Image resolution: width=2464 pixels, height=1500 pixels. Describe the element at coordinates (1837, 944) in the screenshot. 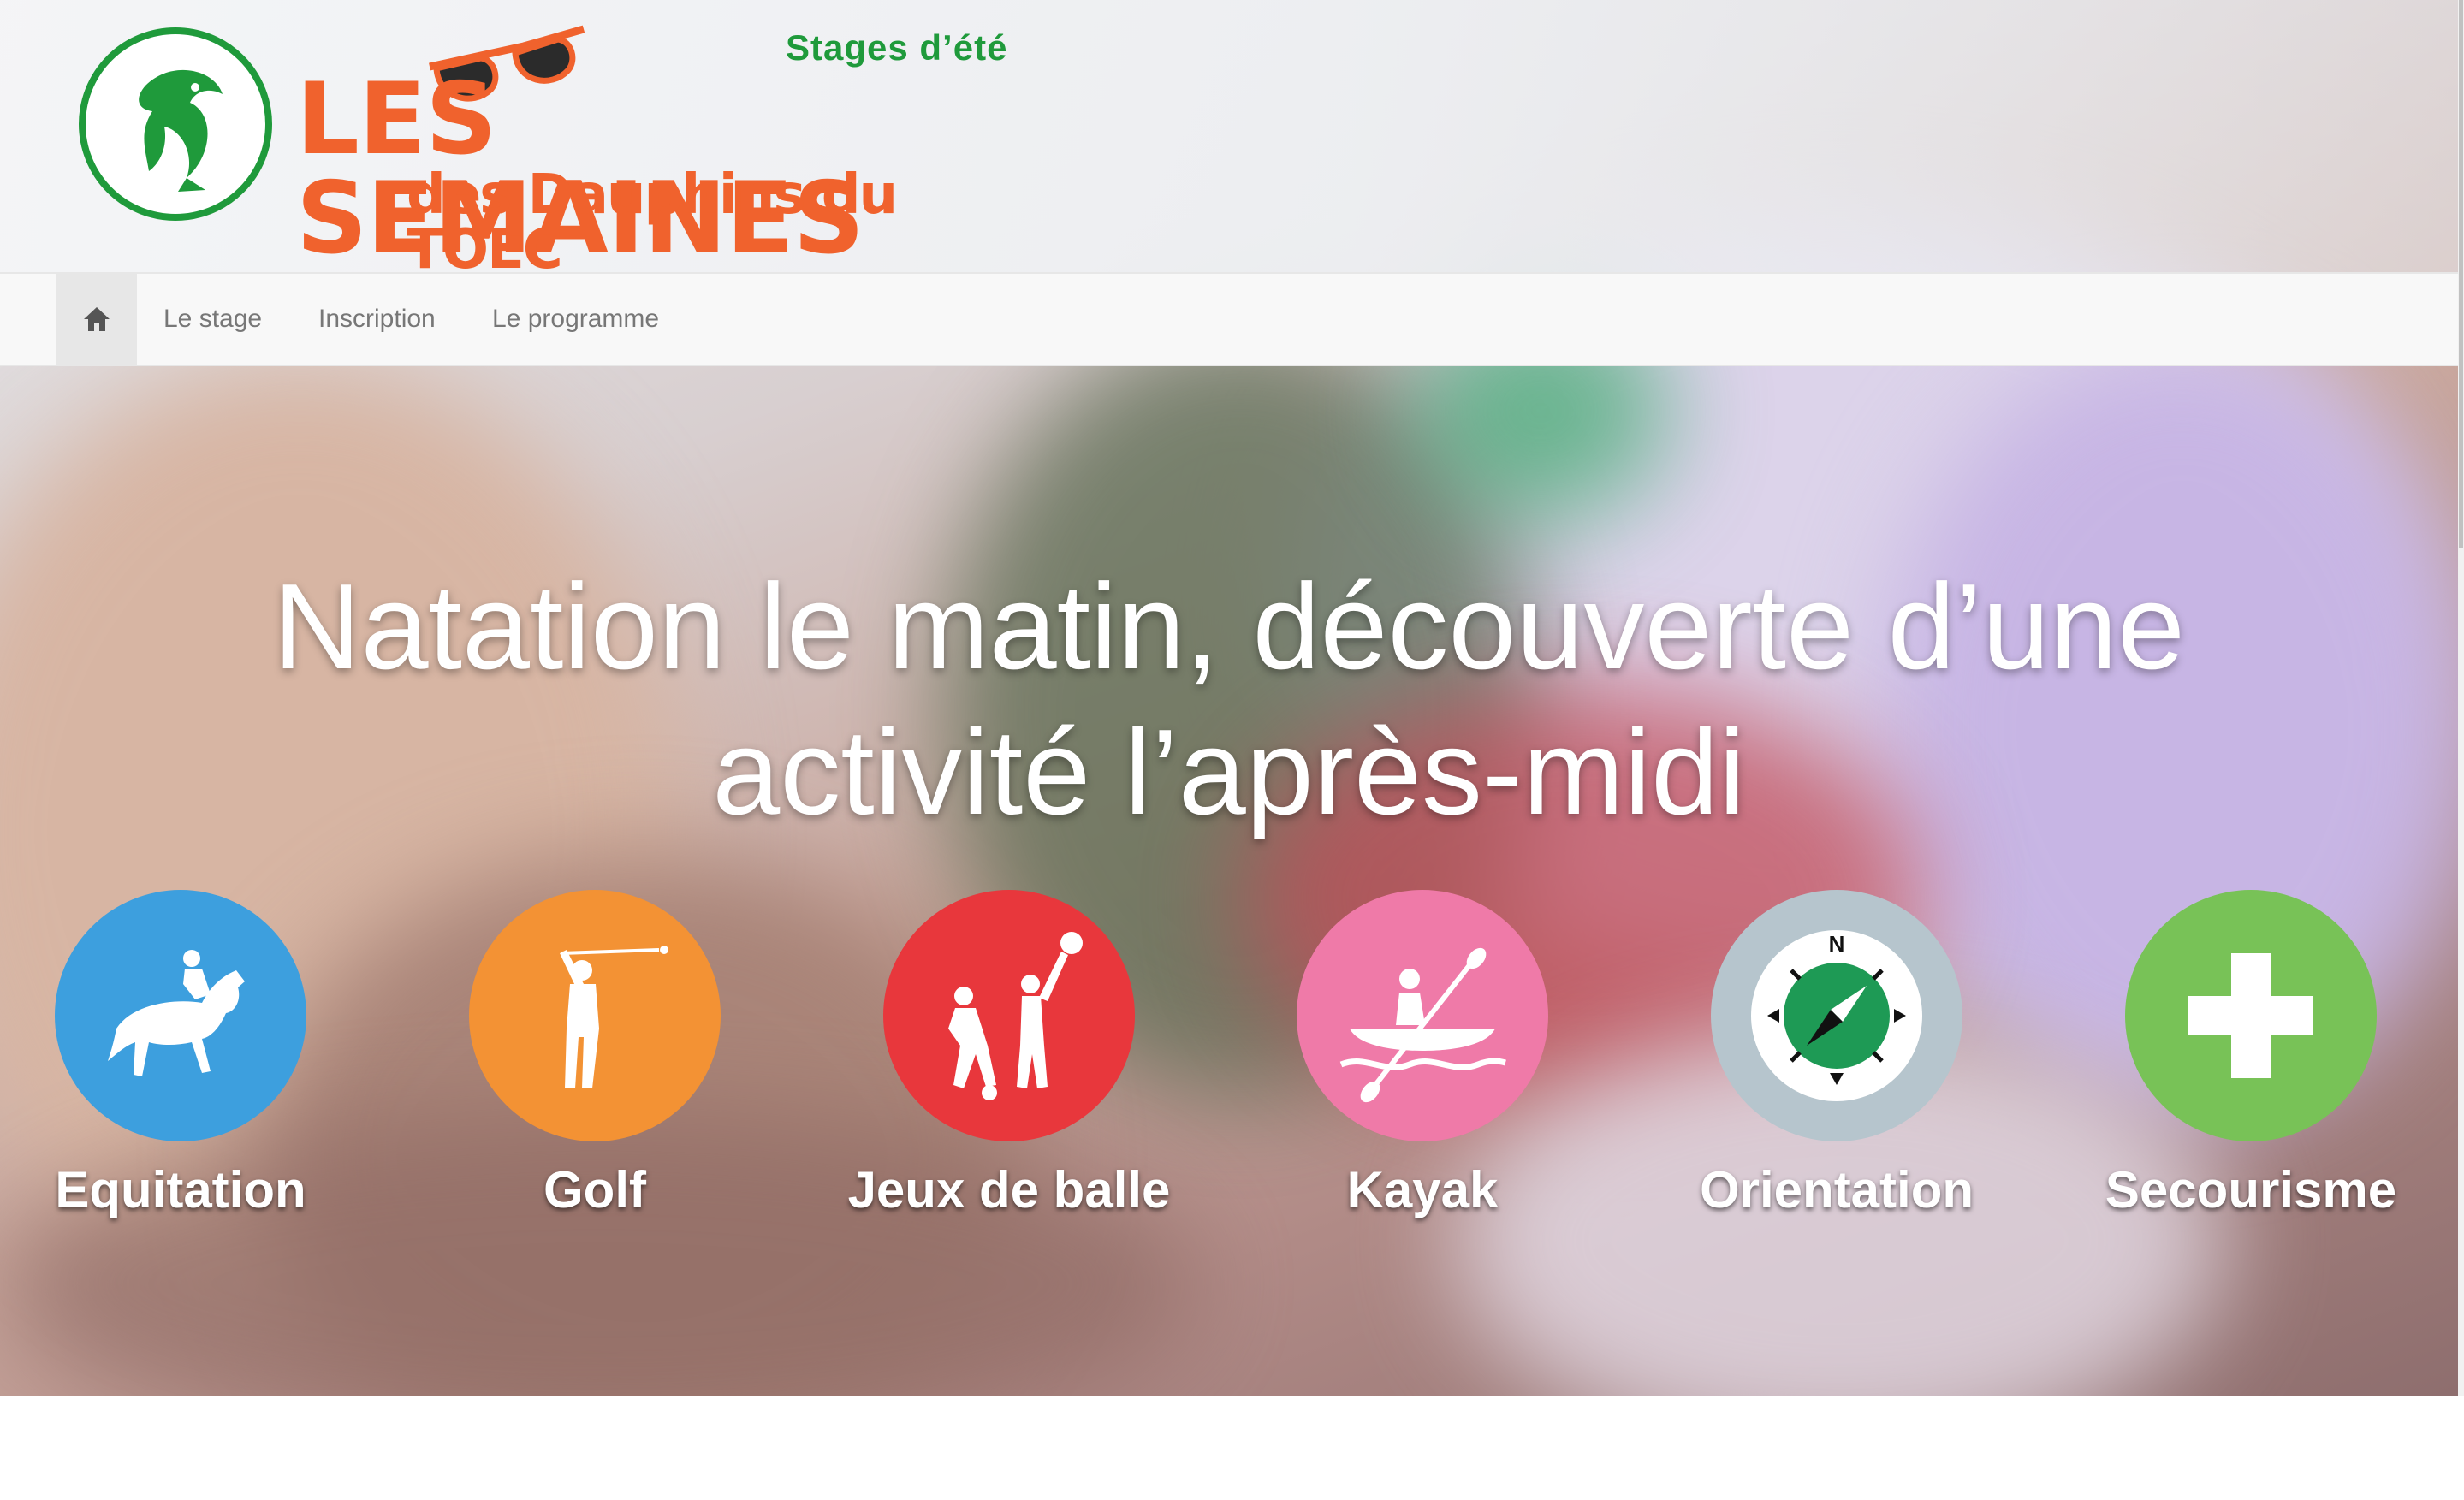

I see `svg-text: N` at that location.